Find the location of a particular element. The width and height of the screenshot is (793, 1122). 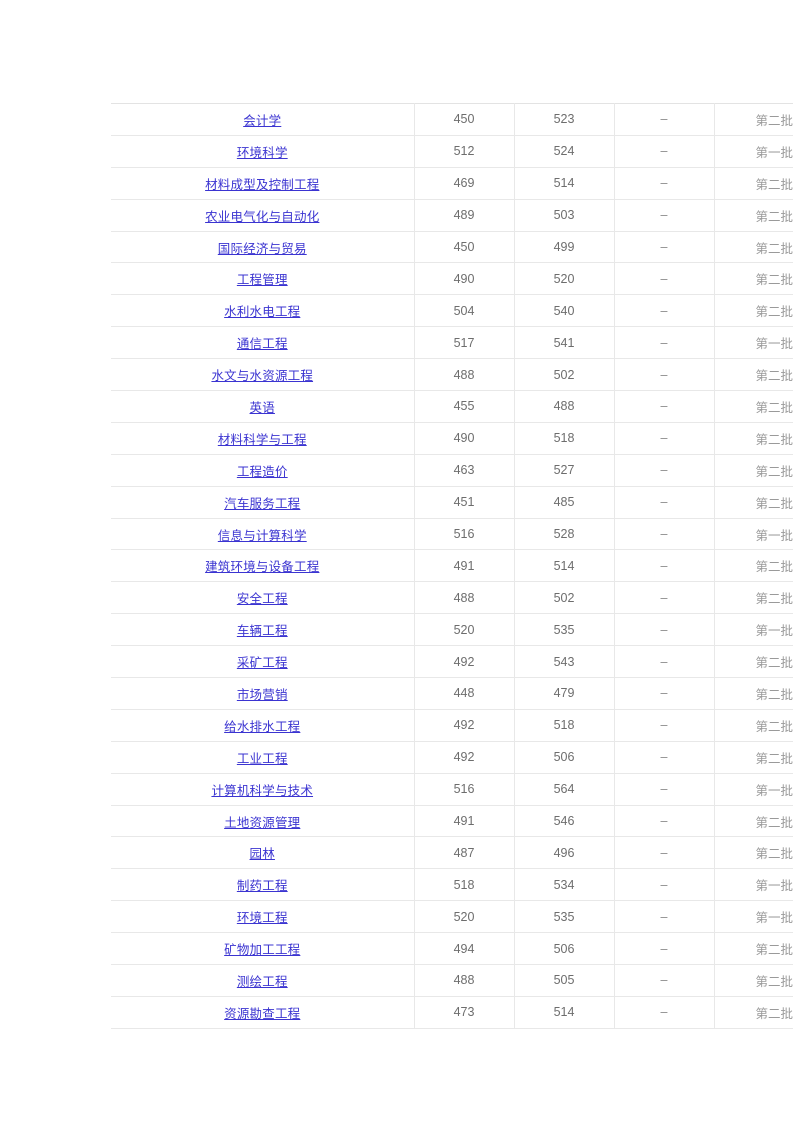

major-link: 环境科学 is located at coordinates (262, 153).